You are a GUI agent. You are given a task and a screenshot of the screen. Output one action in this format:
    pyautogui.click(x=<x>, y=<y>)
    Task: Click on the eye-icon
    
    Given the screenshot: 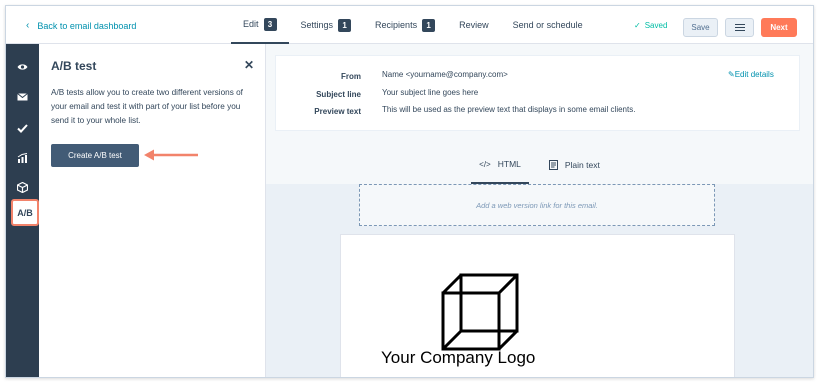 What is the action you would take?
    pyautogui.click(x=22, y=67)
    